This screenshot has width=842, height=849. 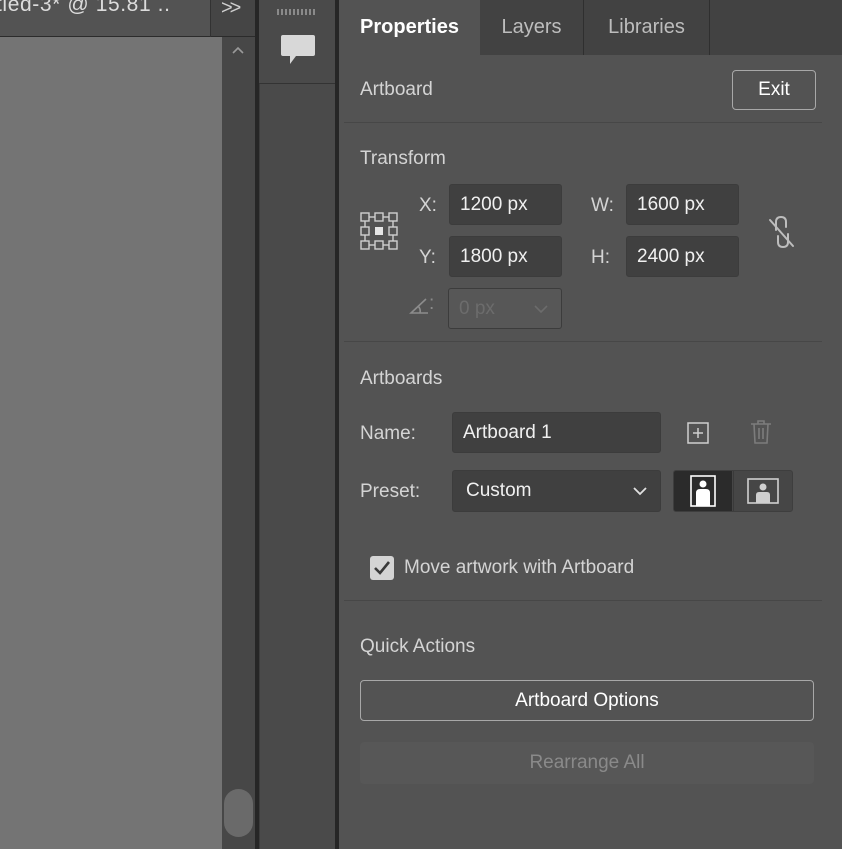 What do you see at coordinates (505, 204) in the screenshot?
I see `x-position-field: 1200 px` at bounding box center [505, 204].